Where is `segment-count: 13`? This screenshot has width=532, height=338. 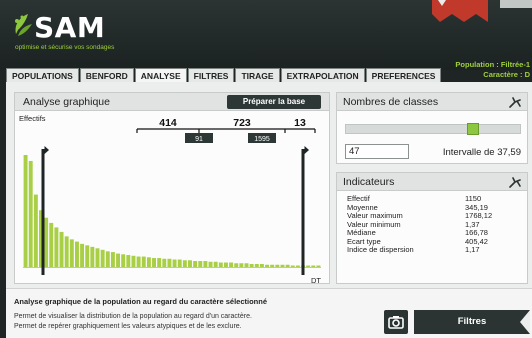 segment-count: 13 is located at coordinates (300, 123).